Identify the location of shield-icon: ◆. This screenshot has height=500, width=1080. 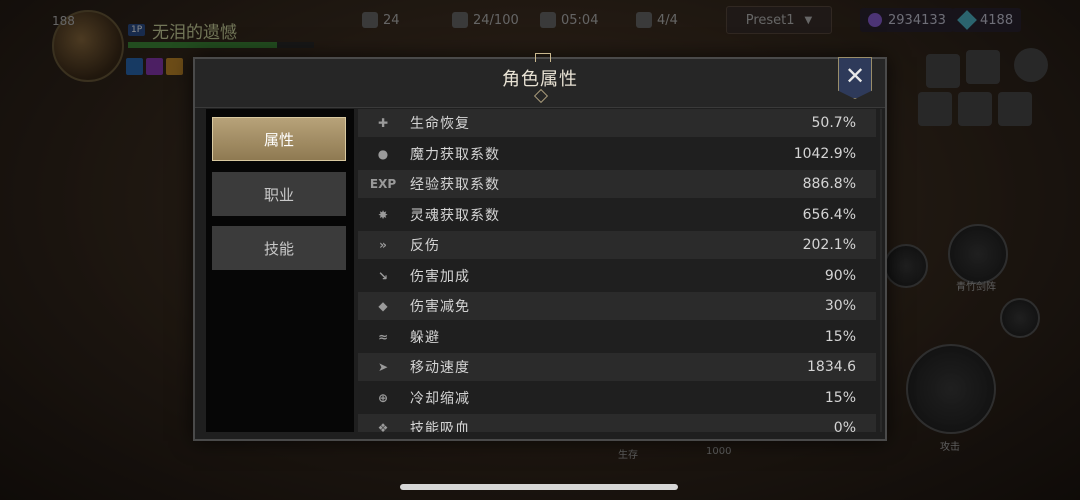
(383, 306).